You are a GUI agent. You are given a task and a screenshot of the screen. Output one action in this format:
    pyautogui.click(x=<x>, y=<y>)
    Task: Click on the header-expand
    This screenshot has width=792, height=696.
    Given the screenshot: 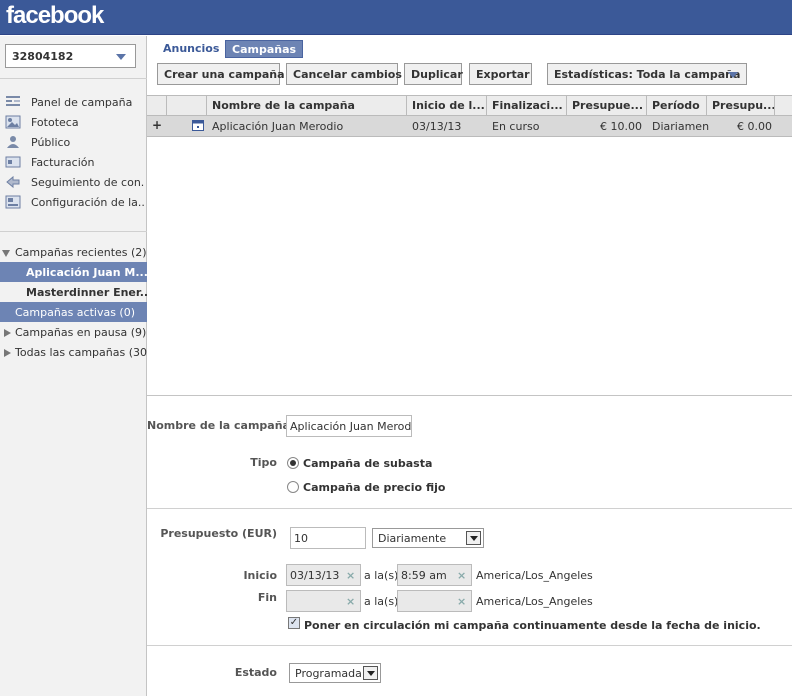 What is the action you would take?
    pyautogui.click(x=157, y=106)
    